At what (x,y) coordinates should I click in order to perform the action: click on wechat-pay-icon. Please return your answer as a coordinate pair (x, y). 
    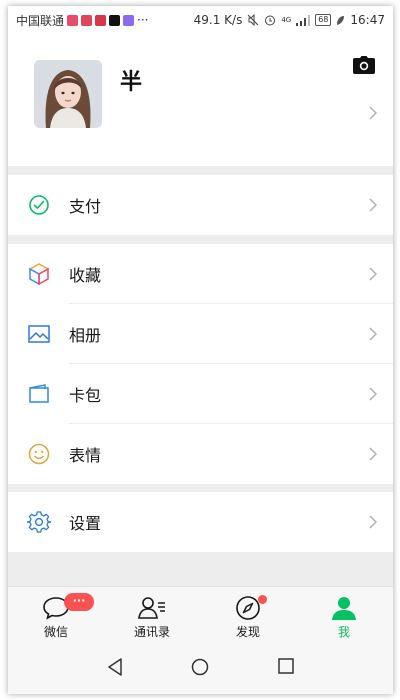
    Looking at the image, I should click on (39, 205).